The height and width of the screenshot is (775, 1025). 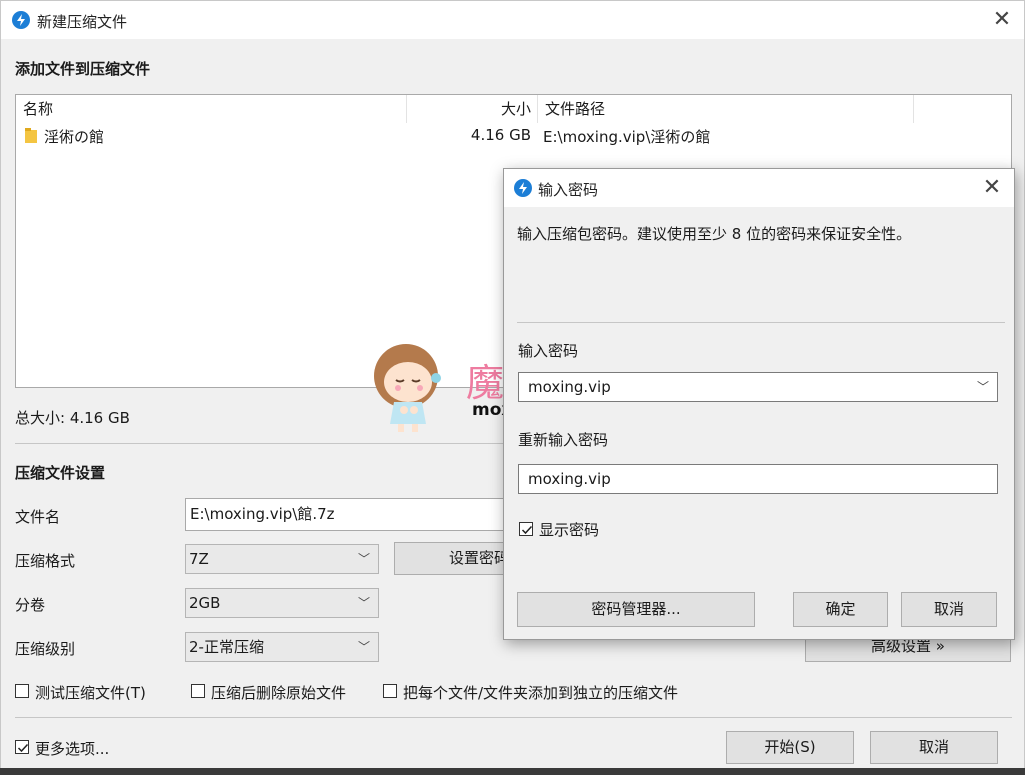 What do you see at coordinates (350, 514) in the screenshot?
I see `filename-input: E:\moxing.vip\館.7z` at bounding box center [350, 514].